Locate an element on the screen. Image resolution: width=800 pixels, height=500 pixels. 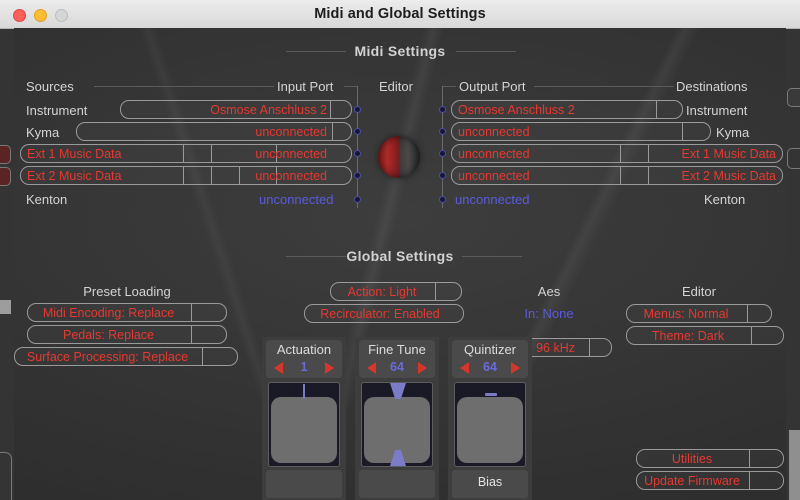
preset-loading-pedals-label: Pedals: Replace is located at coordinates (108, 334).